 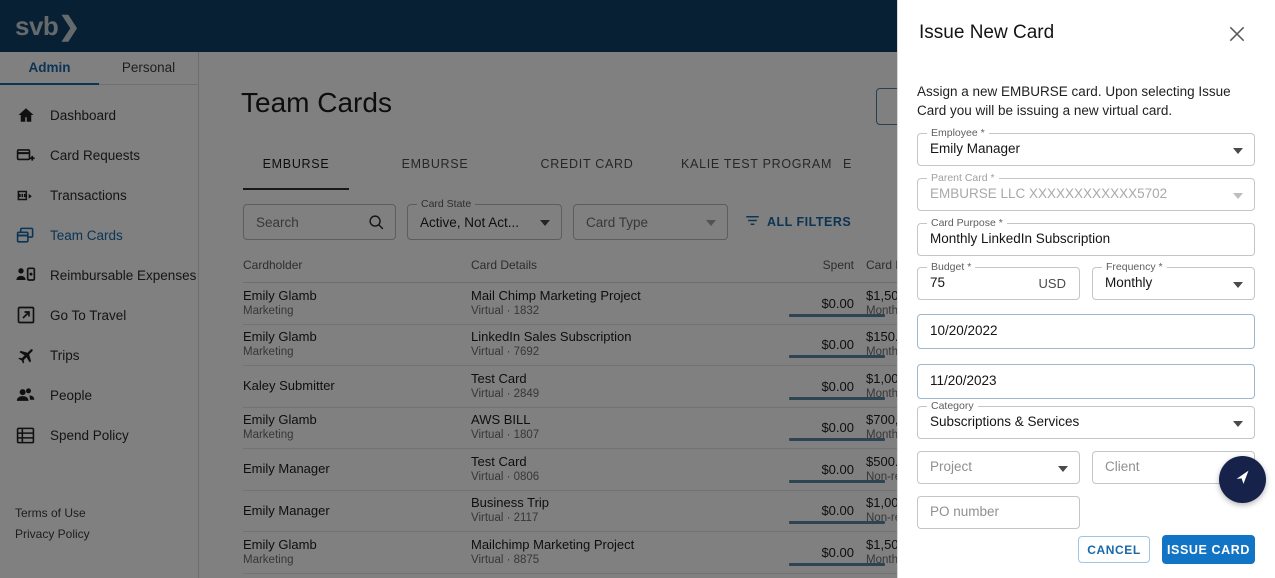 What do you see at coordinates (1208, 549) in the screenshot?
I see `issue-card-button: ISSUE CARD` at bounding box center [1208, 549].